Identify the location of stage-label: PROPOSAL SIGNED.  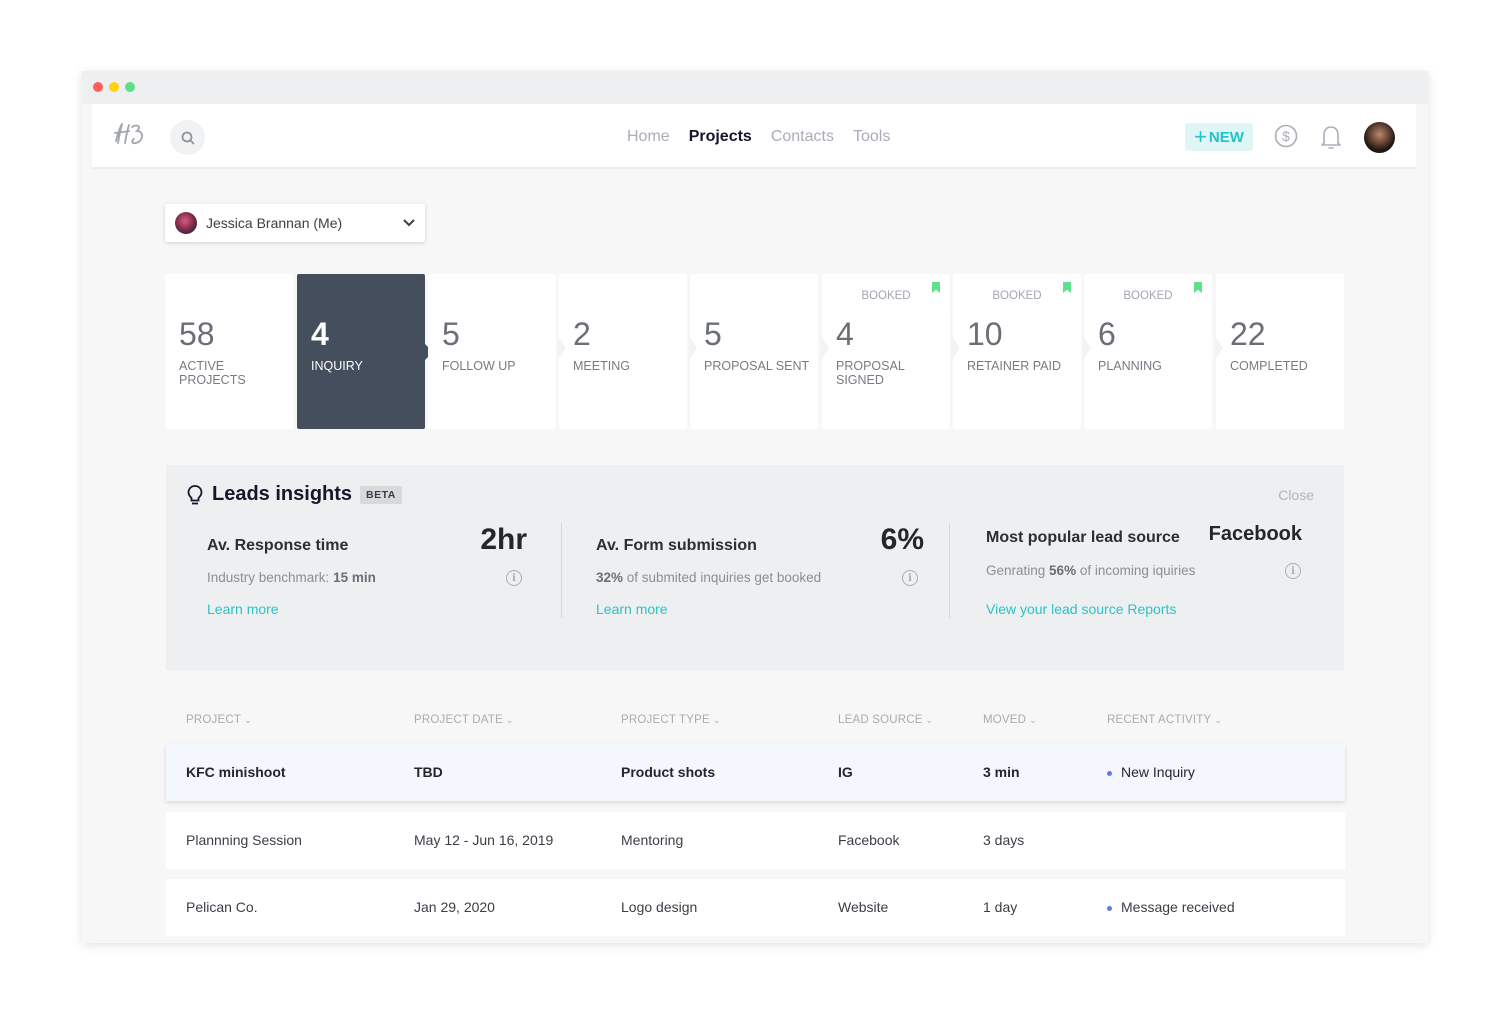
(870, 373).